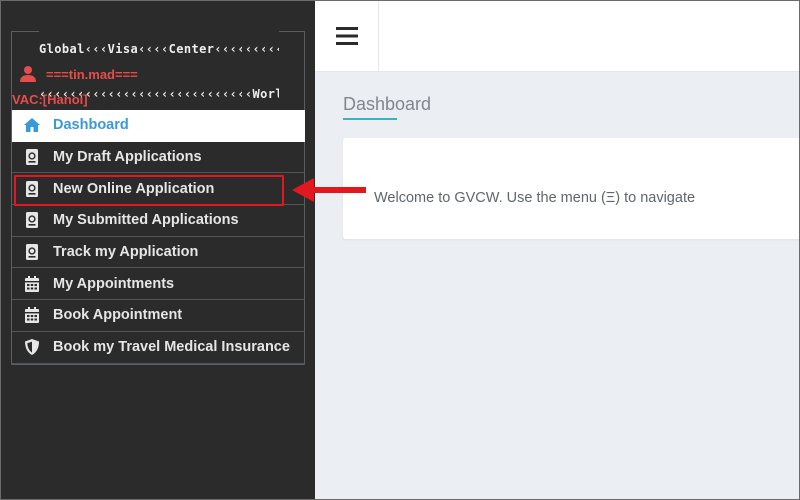 Image resolution: width=800 pixels, height=500 pixels. I want to click on sidebar-item-book-appointment: Book Appointment, so click(158, 316).